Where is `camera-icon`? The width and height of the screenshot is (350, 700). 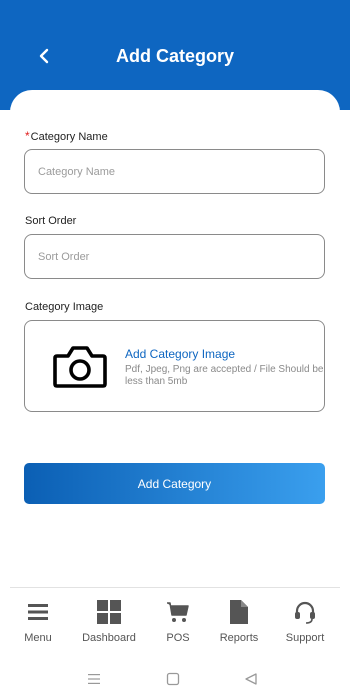 camera-icon is located at coordinates (80, 367).